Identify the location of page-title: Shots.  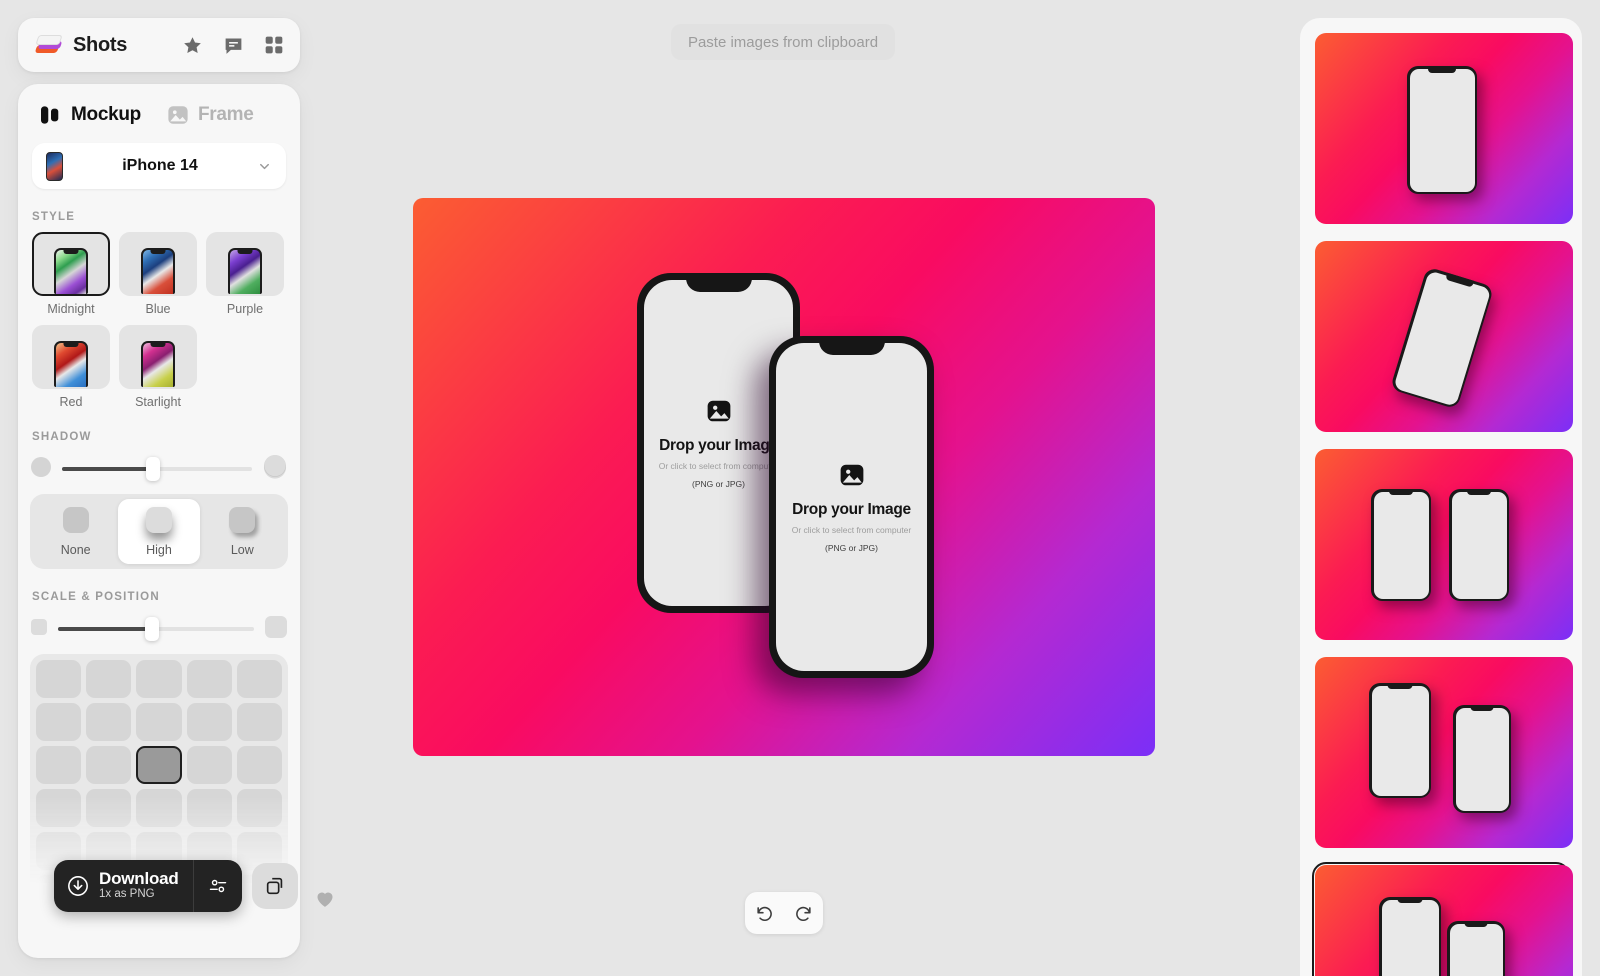
(100, 44).